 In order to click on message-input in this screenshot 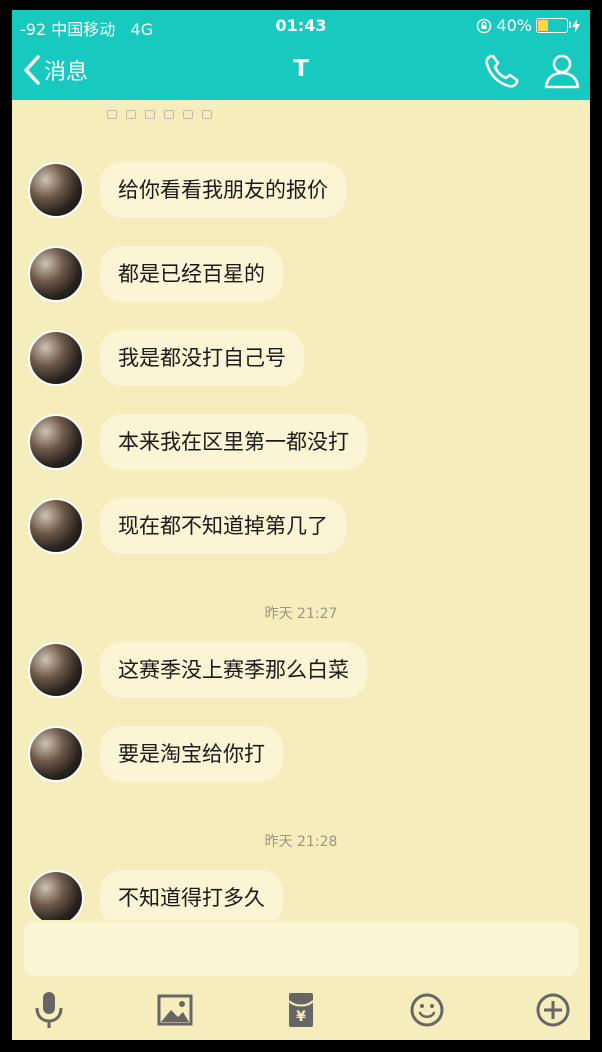, I will do `click(301, 949)`.